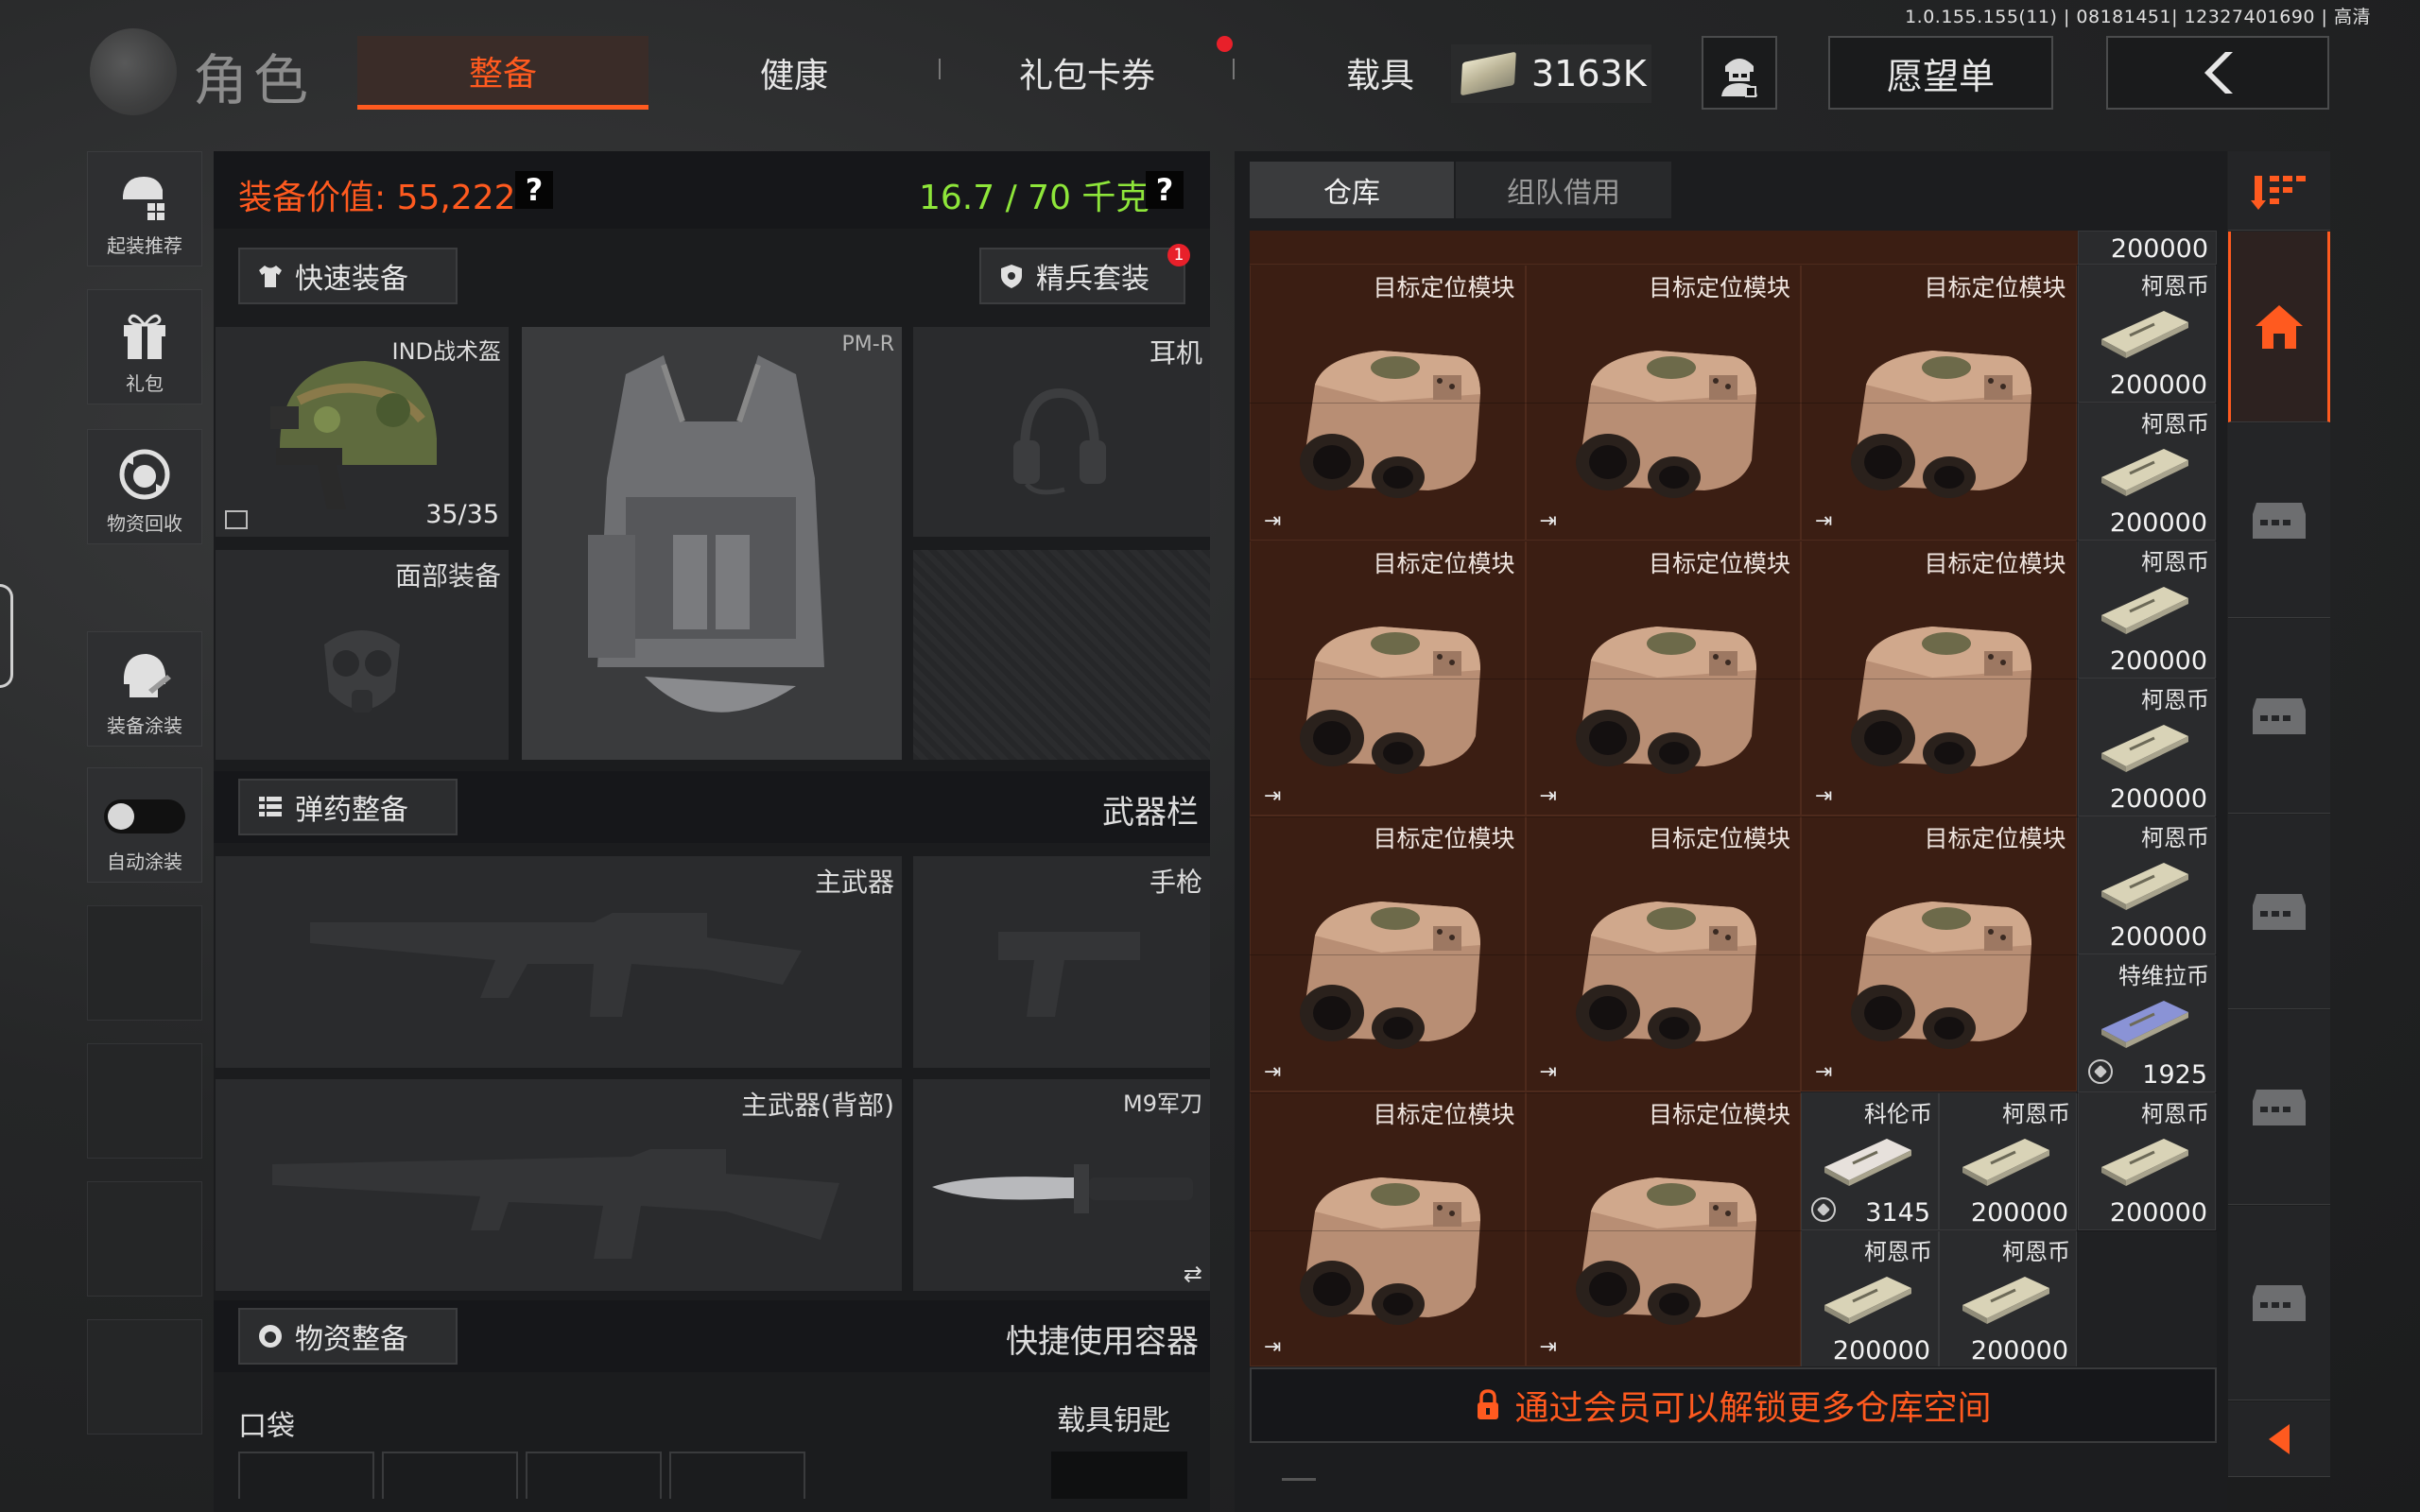 This screenshot has height=1512, width=2420. I want to click on ammo-prepare-button: 弹药整备, so click(348, 807).